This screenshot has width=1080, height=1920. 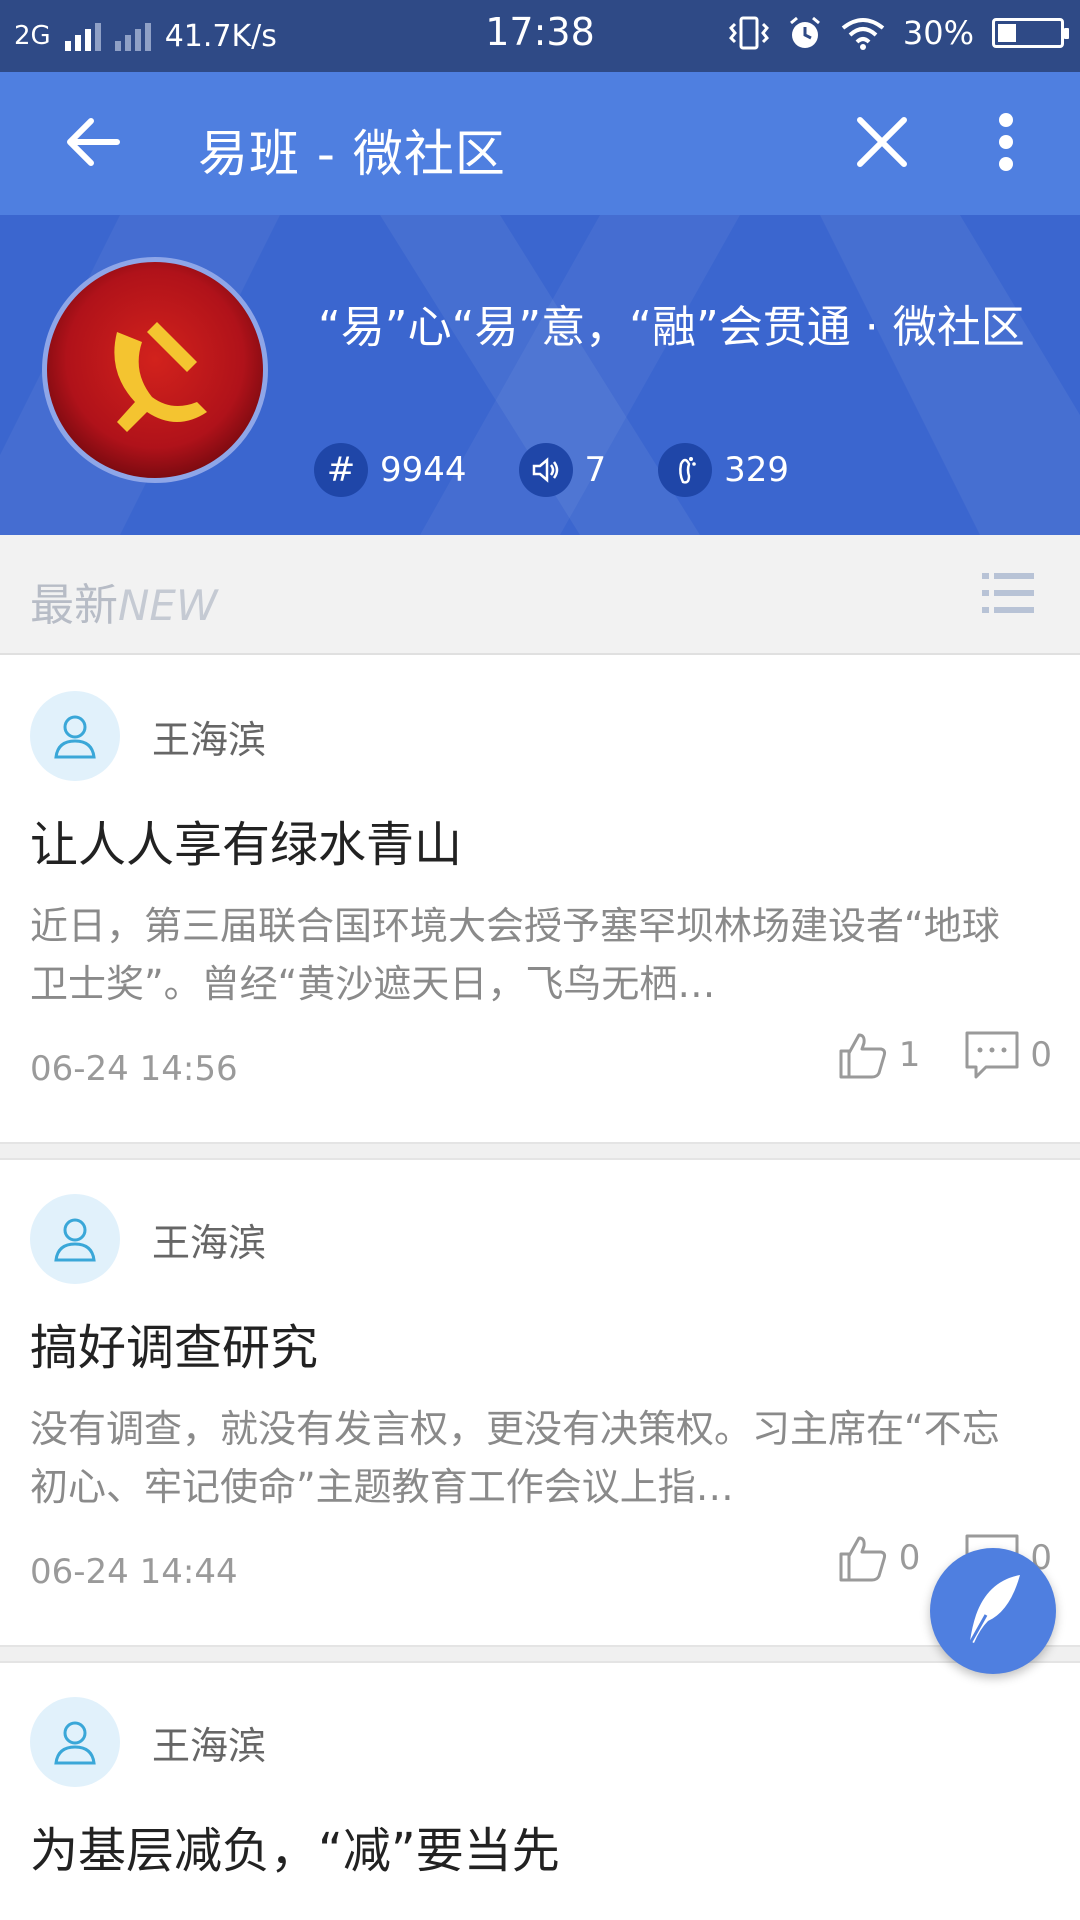 What do you see at coordinates (938, 33) in the screenshot?
I see `battery-percent: 30%` at bounding box center [938, 33].